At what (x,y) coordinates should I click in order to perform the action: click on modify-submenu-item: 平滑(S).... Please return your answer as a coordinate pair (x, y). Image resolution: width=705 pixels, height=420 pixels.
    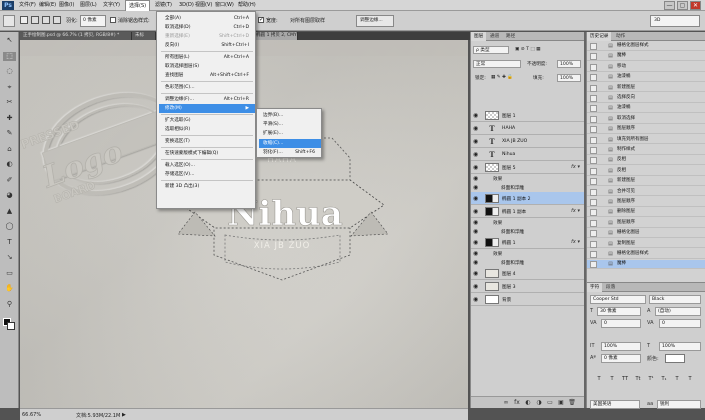
    Looking at the image, I should click on (290, 124).